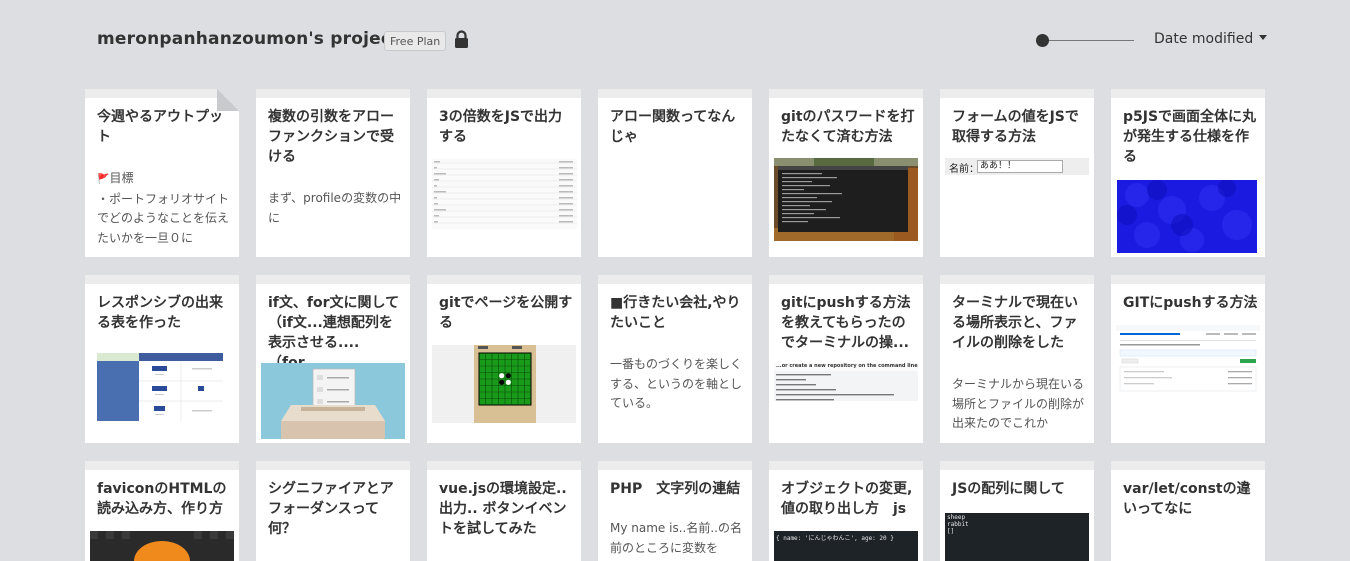 The image size is (1350, 561). Describe the element at coordinates (1015, 323) in the screenshot. I see `card-title: ターミナルで現在いる場所表示と、ファイルの削除をした` at that location.